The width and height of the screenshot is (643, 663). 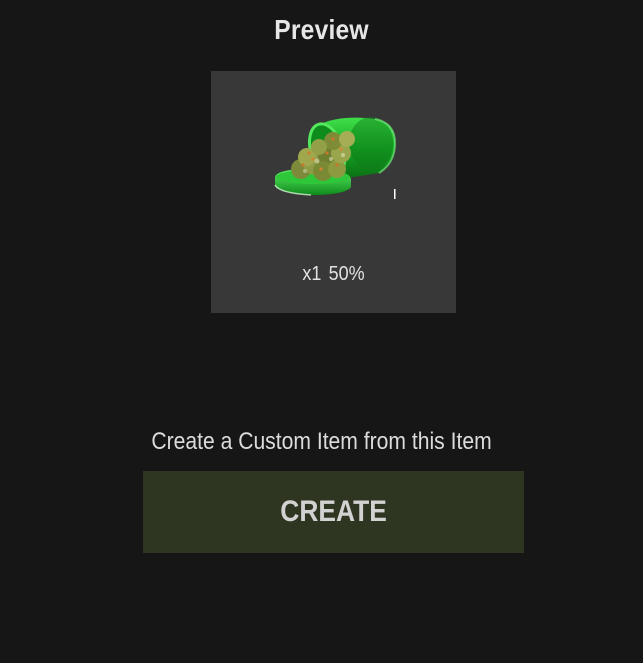 I want to click on item-amount-condition: x1 50%, so click(x=333, y=274).